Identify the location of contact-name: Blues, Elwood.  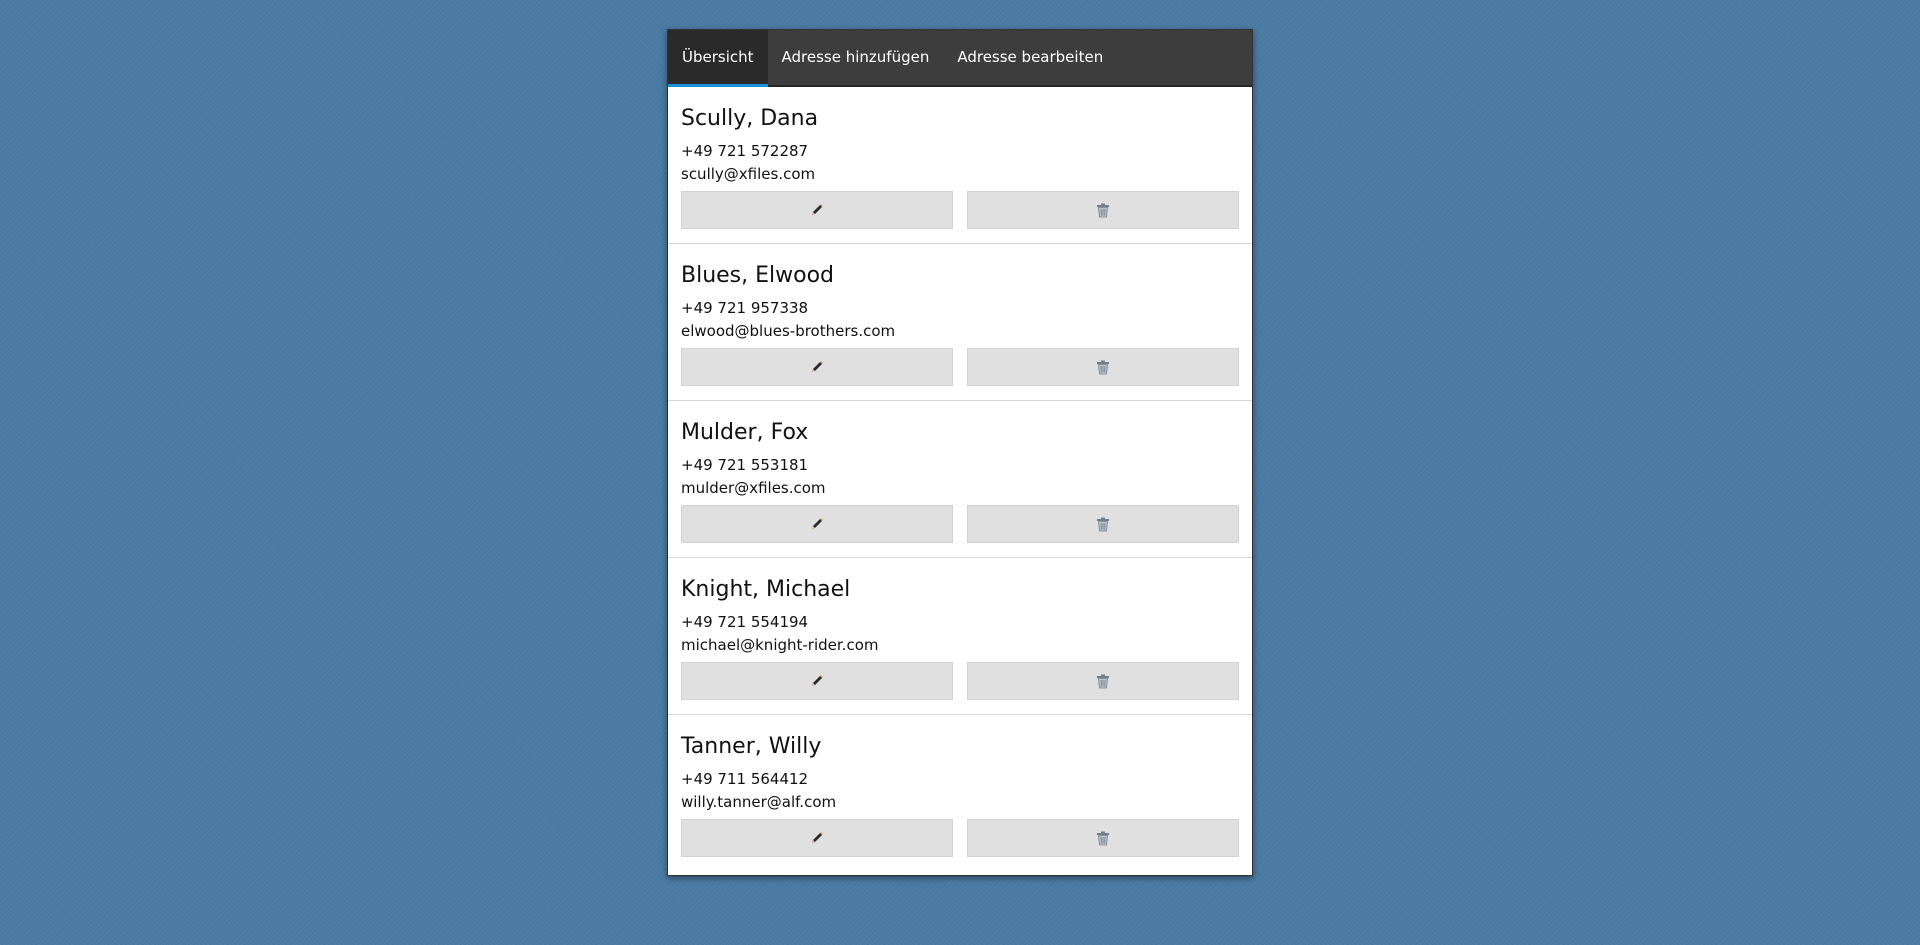
(758, 275).